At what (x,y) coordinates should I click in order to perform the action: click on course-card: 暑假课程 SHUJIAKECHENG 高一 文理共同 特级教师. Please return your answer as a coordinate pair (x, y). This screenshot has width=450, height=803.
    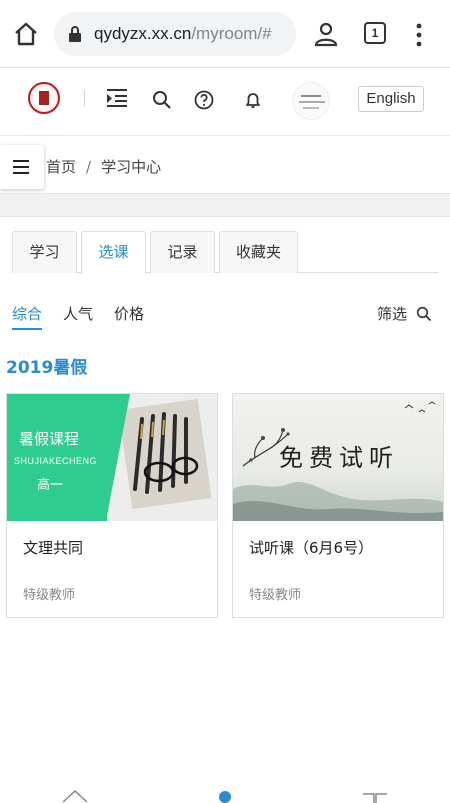
    Looking at the image, I should click on (112, 505).